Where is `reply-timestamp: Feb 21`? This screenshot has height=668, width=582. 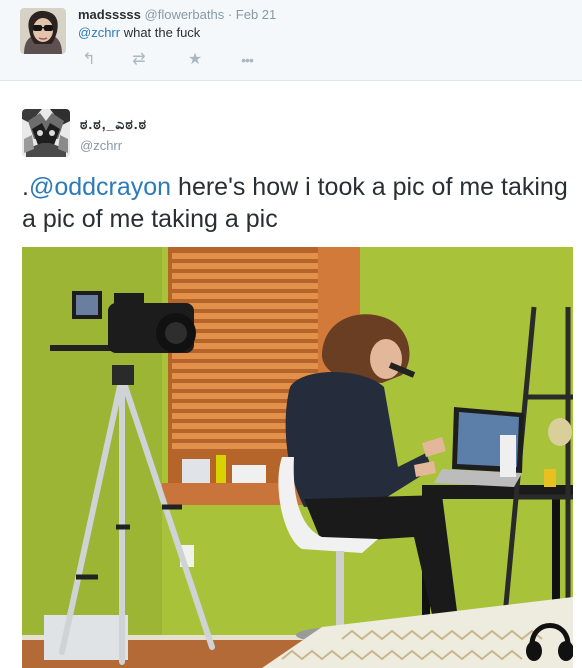 reply-timestamp: Feb 21 is located at coordinates (256, 14).